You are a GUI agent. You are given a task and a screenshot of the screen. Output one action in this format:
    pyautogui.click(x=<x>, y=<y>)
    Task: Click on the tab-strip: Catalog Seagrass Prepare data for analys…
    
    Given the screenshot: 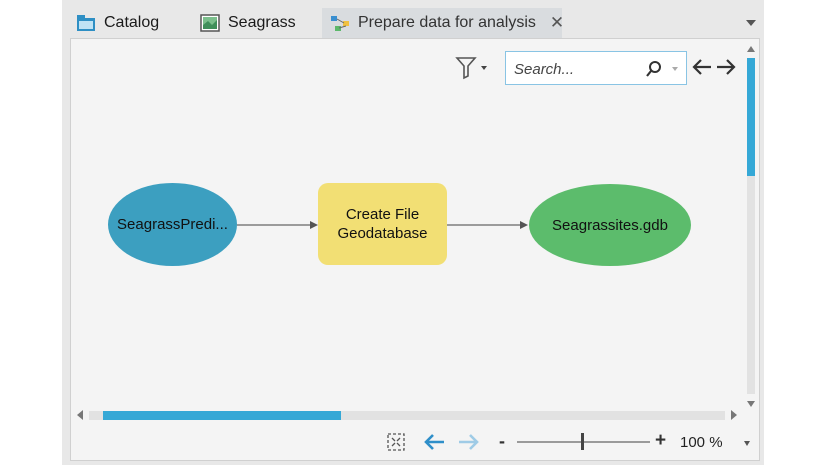 What is the action you would take?
    pyautogui.click(x=413, y=23)
    